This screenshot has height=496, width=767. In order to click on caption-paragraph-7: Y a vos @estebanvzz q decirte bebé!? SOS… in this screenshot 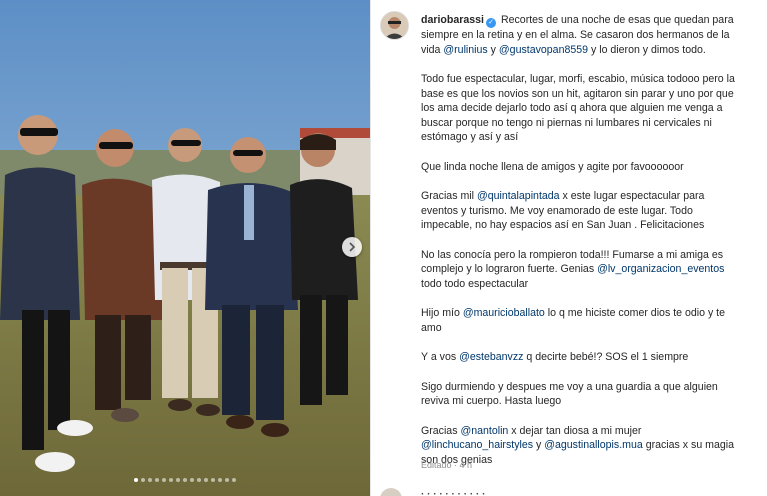, I will do `click(578, 357)`.